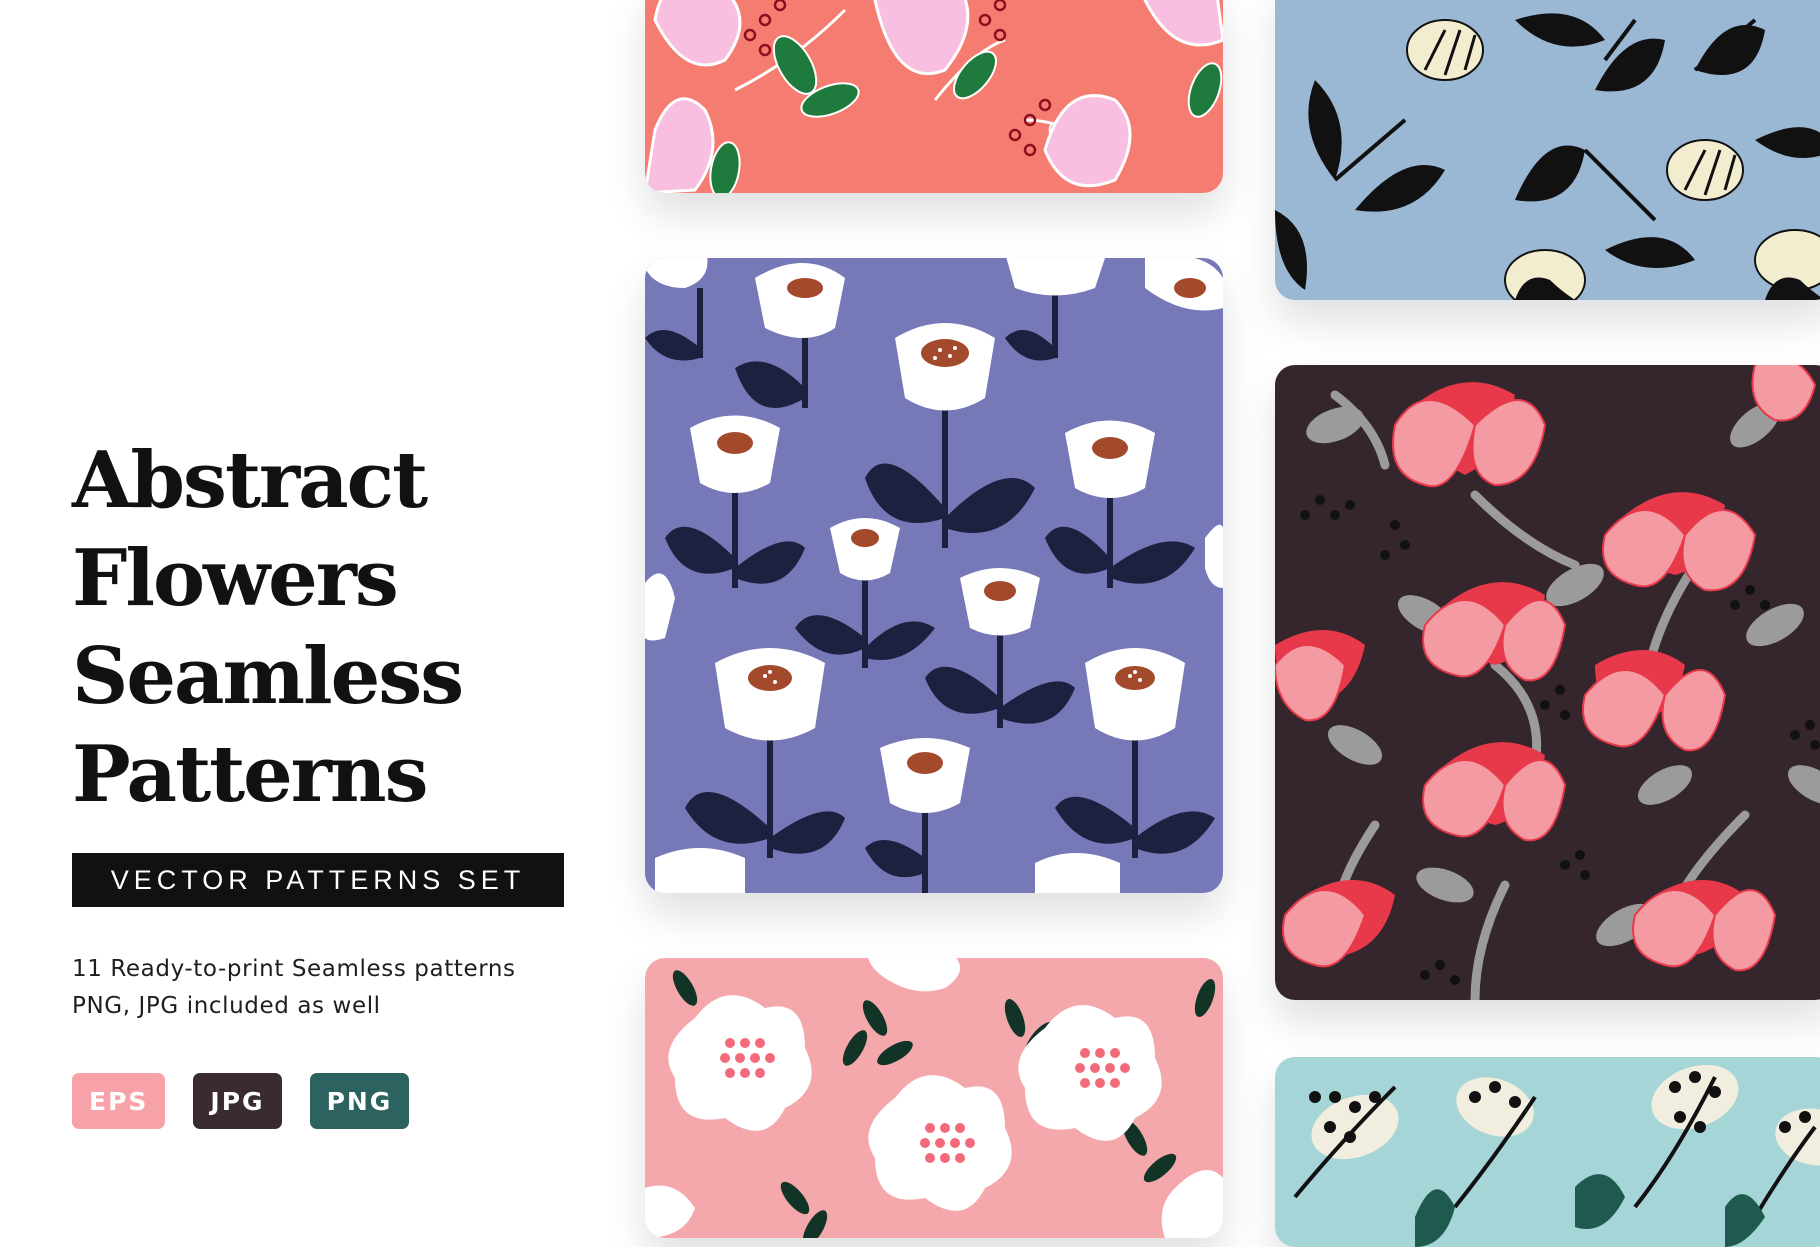 The height and width of the screenshot is (1247, 1820). Describe the element at coordinates (318, 880) in the screenshot. I see `vector-set-banner: VECTOR PATTERNS SET` at that location.